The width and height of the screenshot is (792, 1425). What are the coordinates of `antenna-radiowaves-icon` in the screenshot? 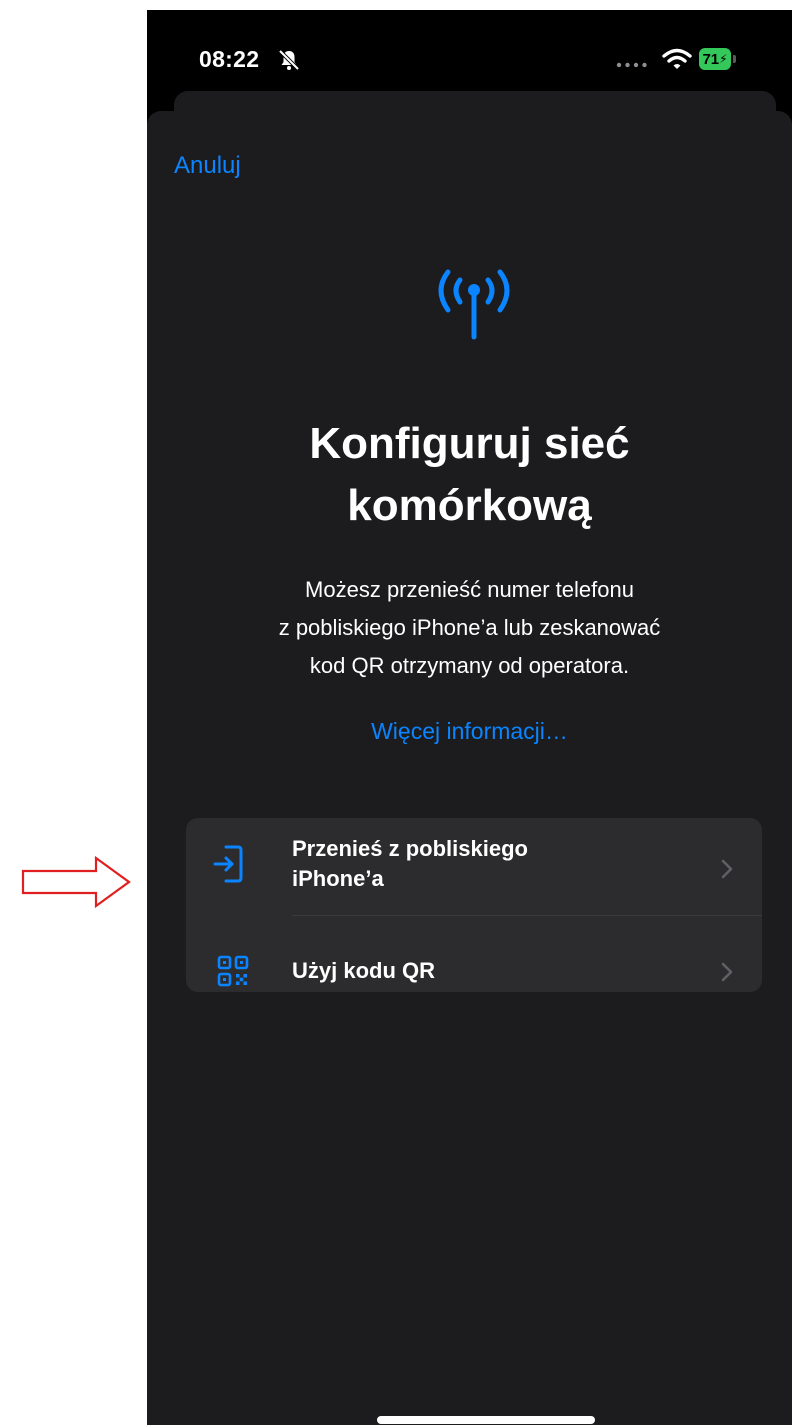 It's located at (474, 304).